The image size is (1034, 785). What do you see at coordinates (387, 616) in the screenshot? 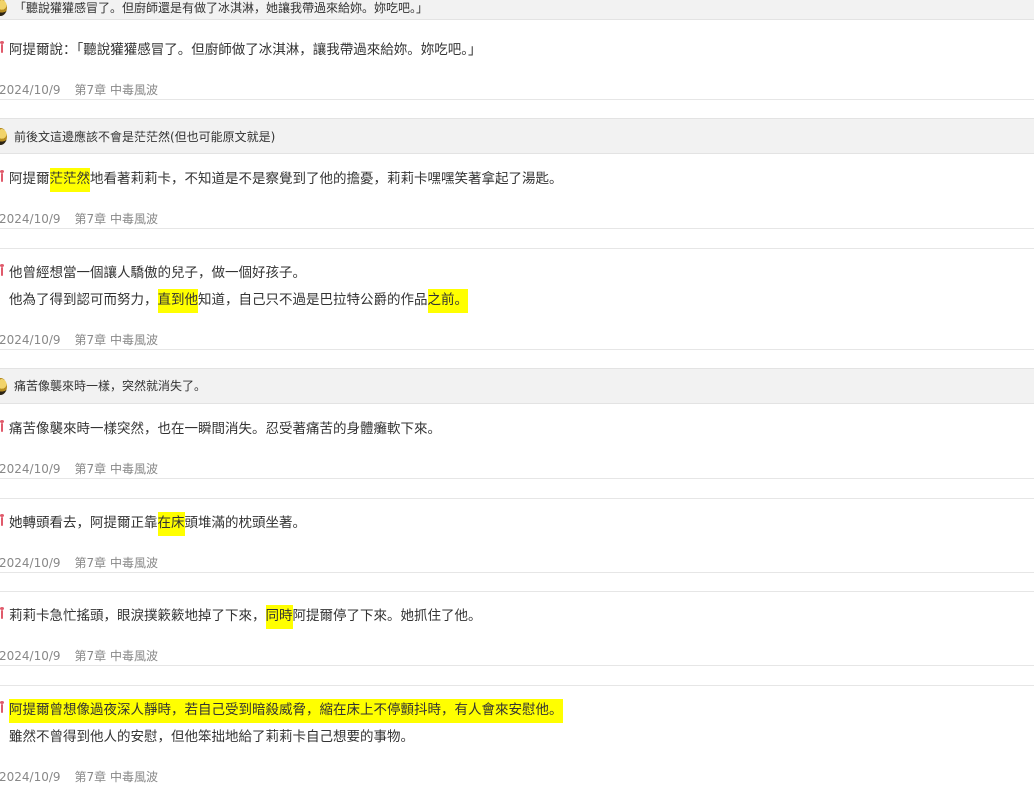
I see `note-text: 阿提爾停了下來。她抓住了他。` at bounding box center [387, 616].